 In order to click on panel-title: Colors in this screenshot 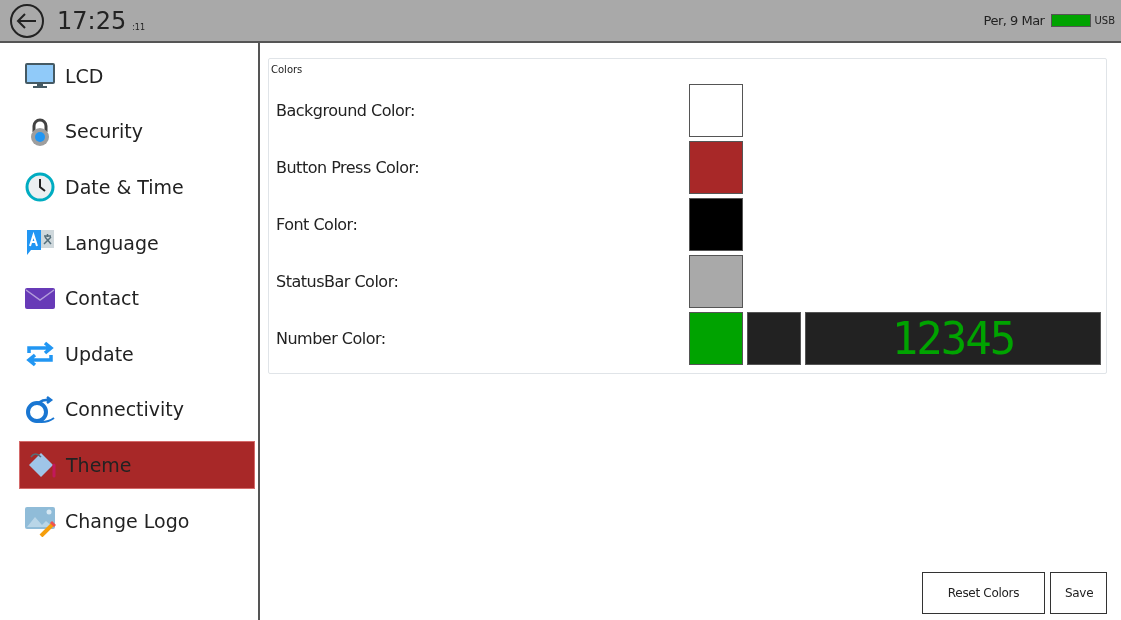, I will do `click(287, 70)`.